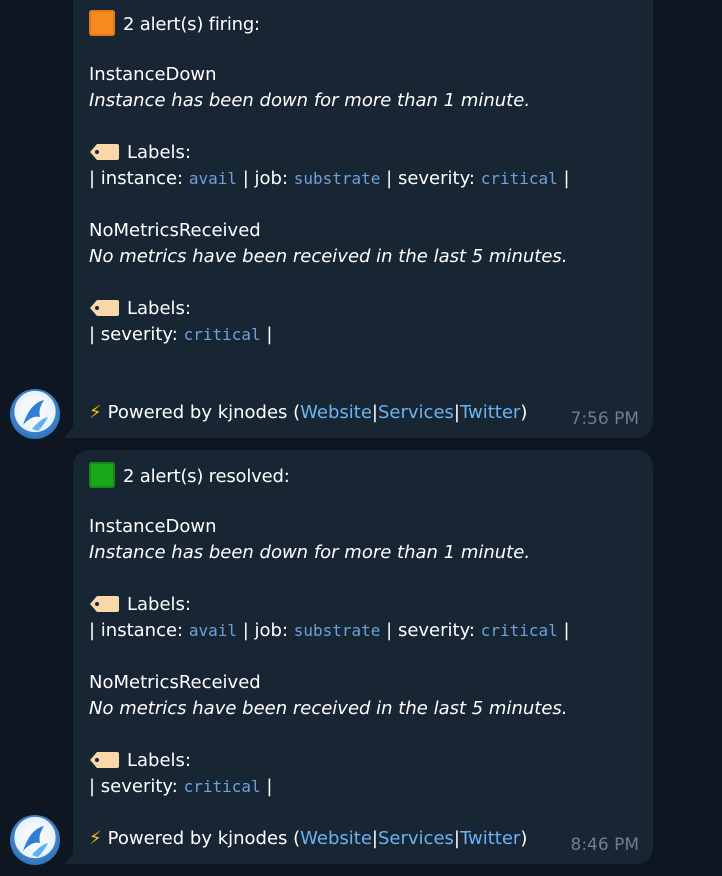  Describe the element at coordinates (102, 23) in the screenshot. I see `orange-square-icon` at that location.